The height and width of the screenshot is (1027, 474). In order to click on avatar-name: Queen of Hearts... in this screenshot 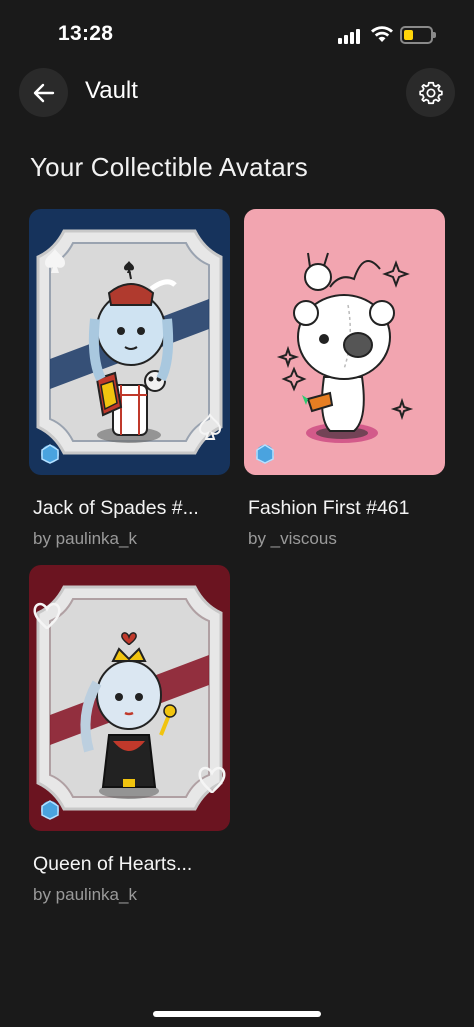, I will do `click(113, 864)`.